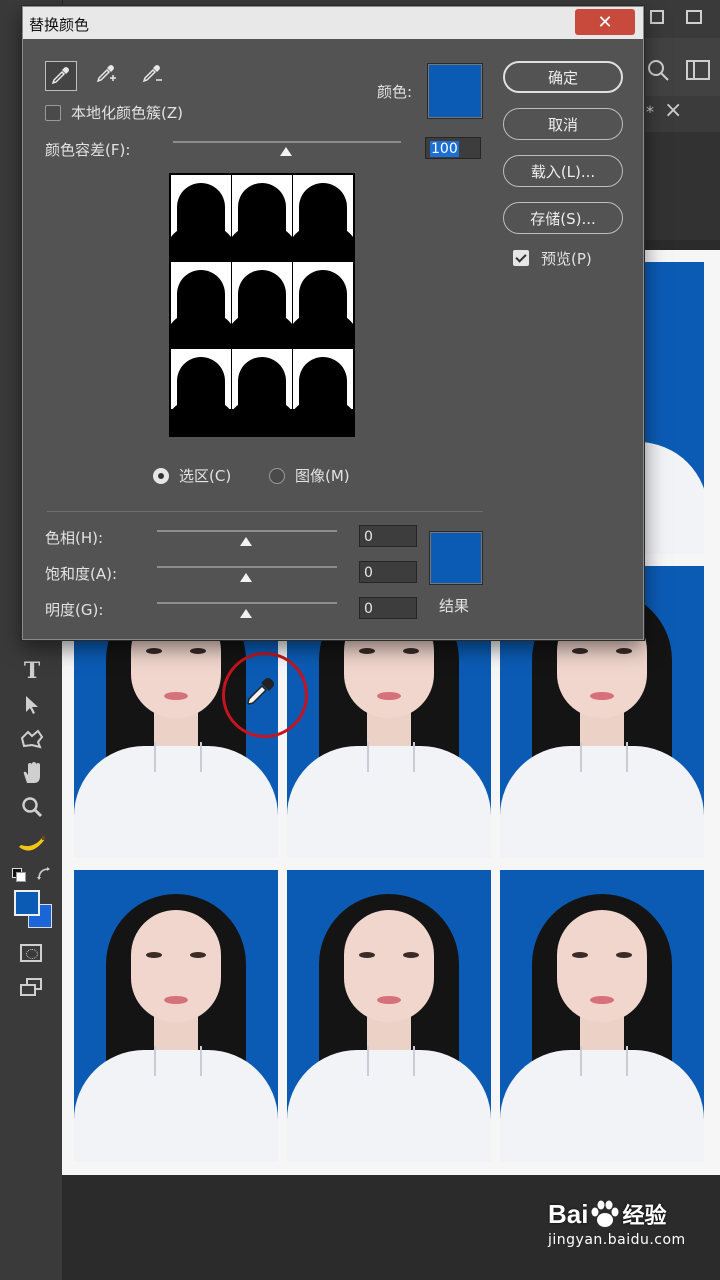  Describe the element at coordinates (246, 613) in the screenshot. I see `lightness-slider-thumb` at that location.